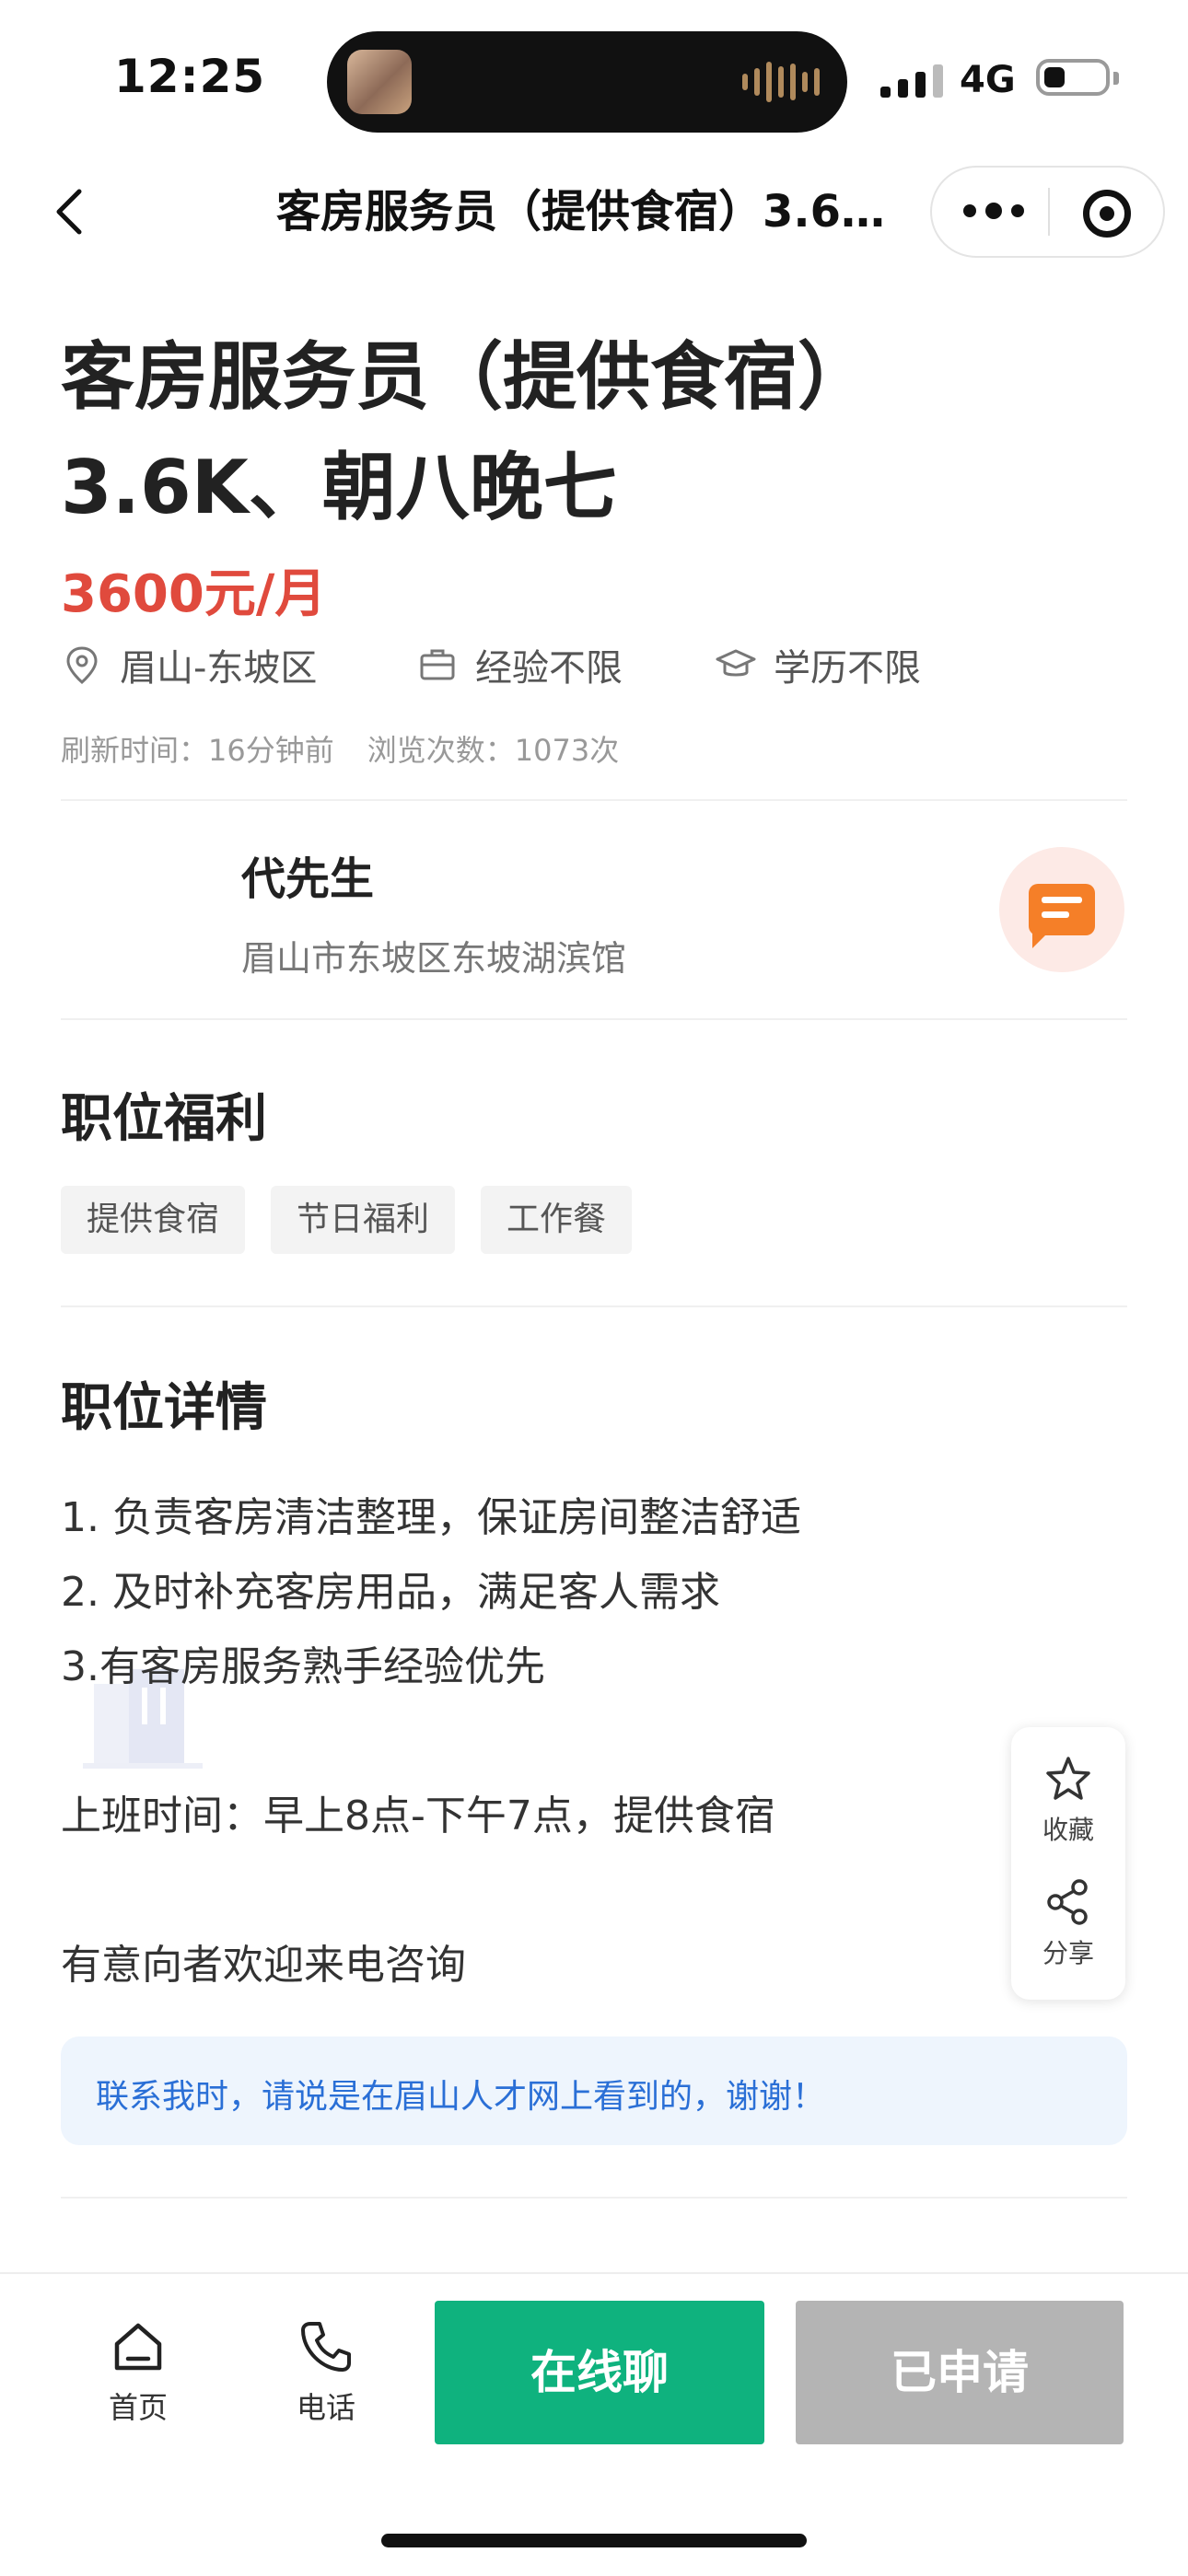 The width and height of the screenshot is (1188, 2576). Describe the element at coordinates (379, 82) in the screenshot. I see `now-playing-artwork` at that location.